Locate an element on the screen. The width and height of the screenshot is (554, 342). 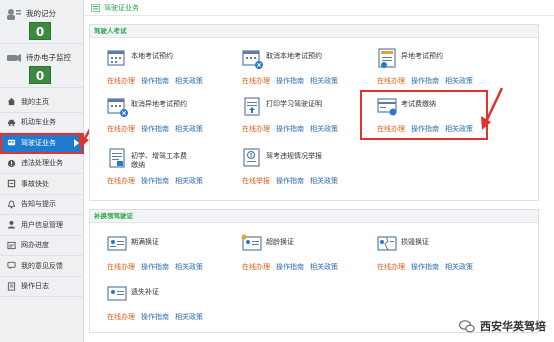
service-remote-exam-booking: 异地考试预约 在线办理 操作指南 相关政策 is located at coordinates (431, 66).